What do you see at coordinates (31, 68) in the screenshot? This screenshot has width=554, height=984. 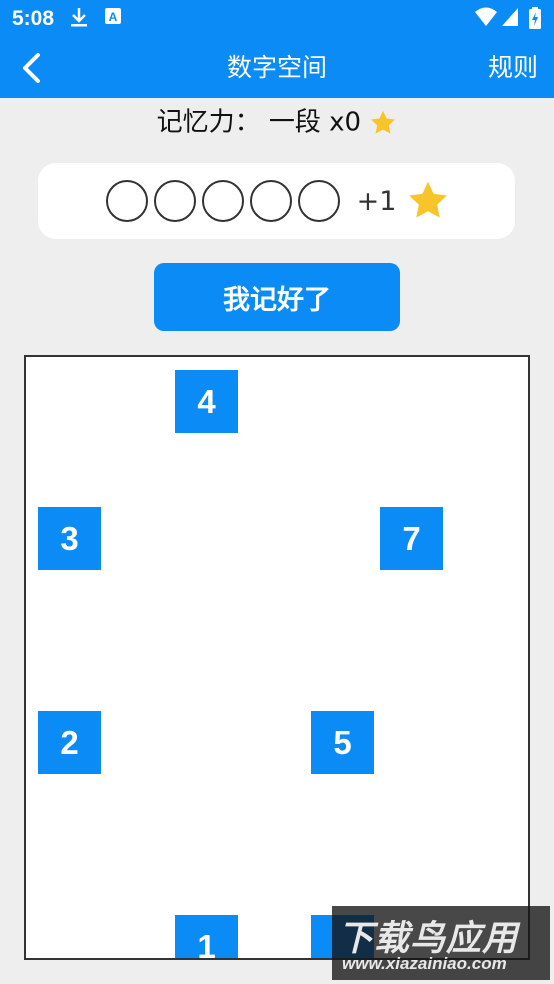 I see `chevron-left-icon` at bounding box center [31, 68].